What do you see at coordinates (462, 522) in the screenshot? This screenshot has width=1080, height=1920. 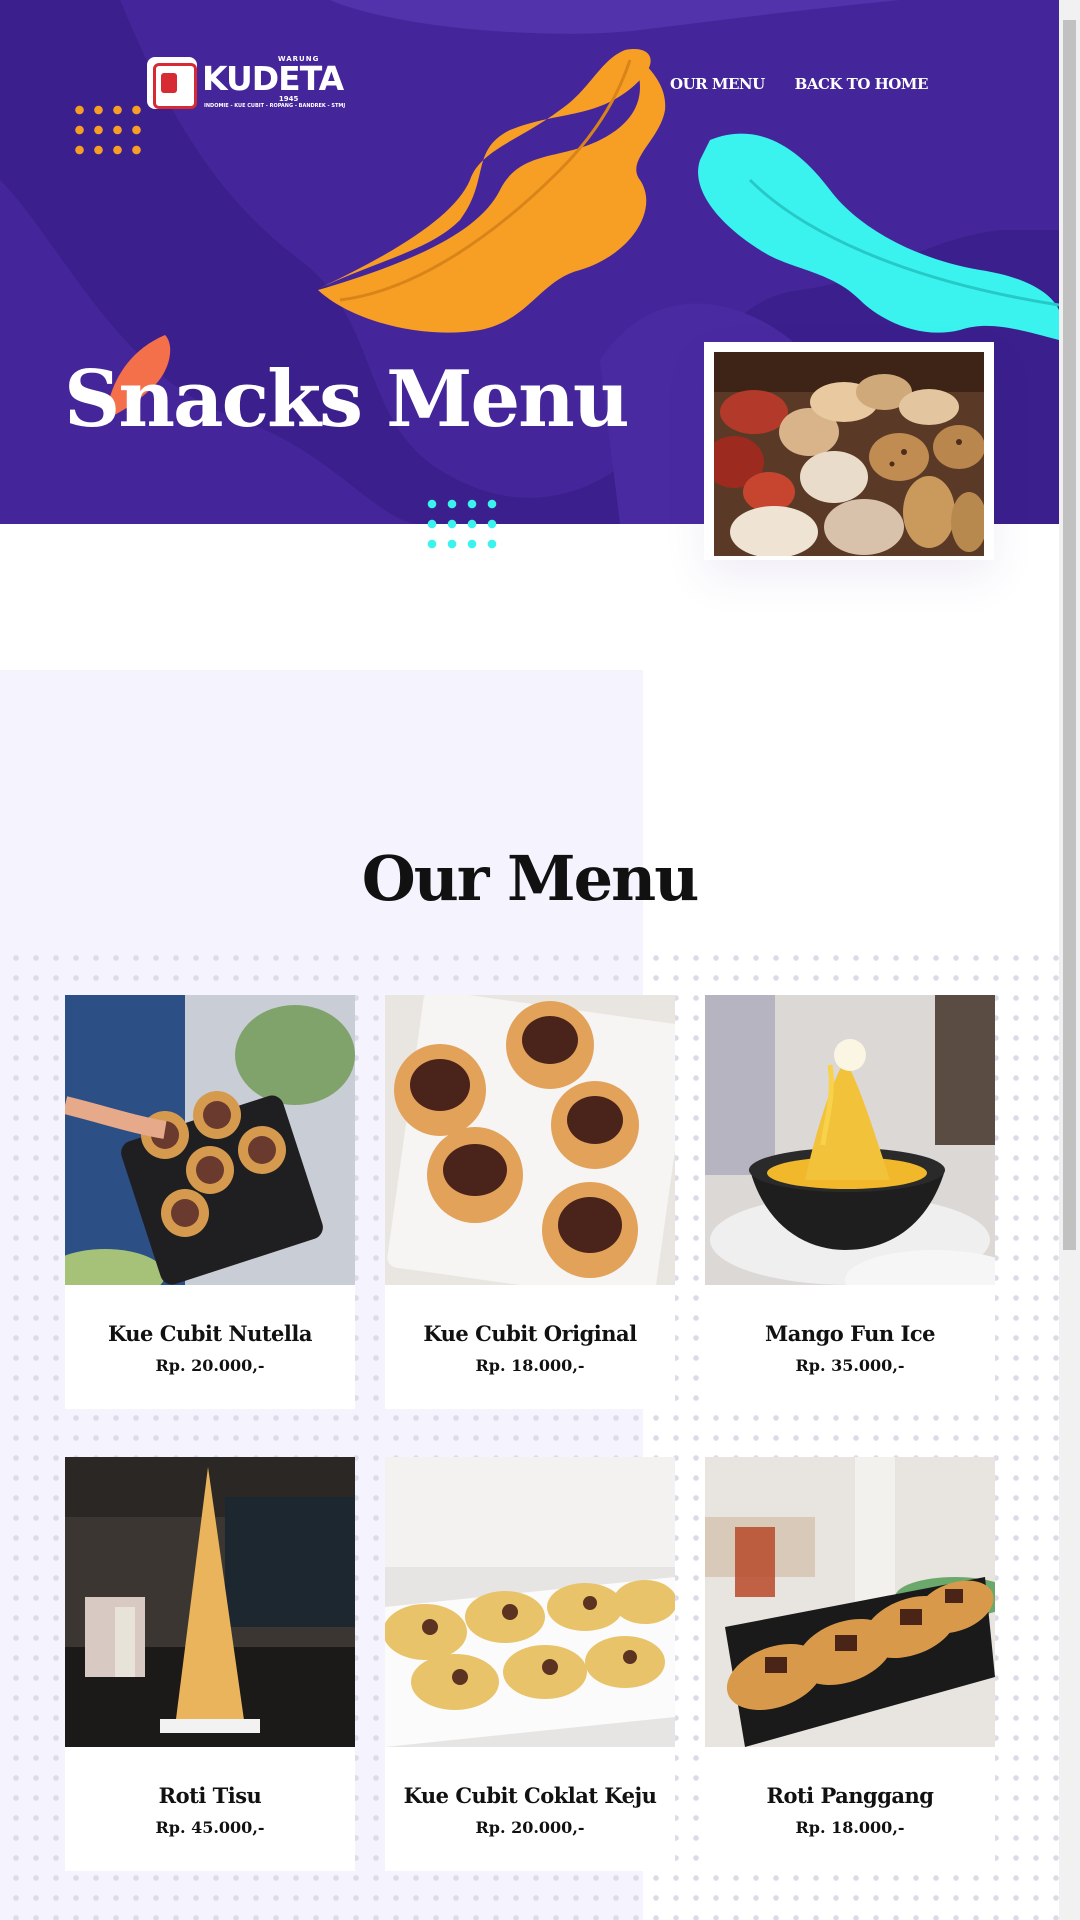 I see `decorative-dots-cyan` at bounding box center [462, 522].